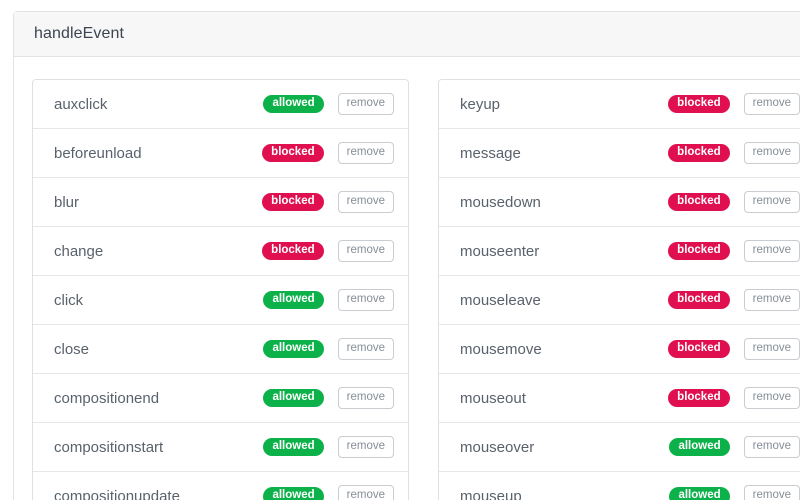 The width and height of the screenshot is (800, 500). I want to click on table-row: mouseout blocked remove, so click(619, 398).